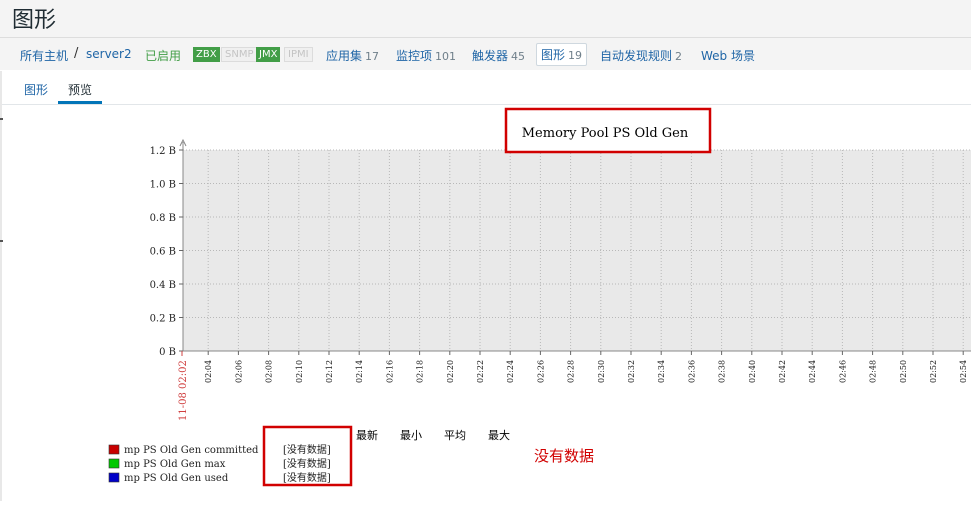 The height and width of the screenshot is (505, 971). Describe the element at coordinates (933, 371) in the screenshot. I see `x-tick-label: 02:52` at that location.